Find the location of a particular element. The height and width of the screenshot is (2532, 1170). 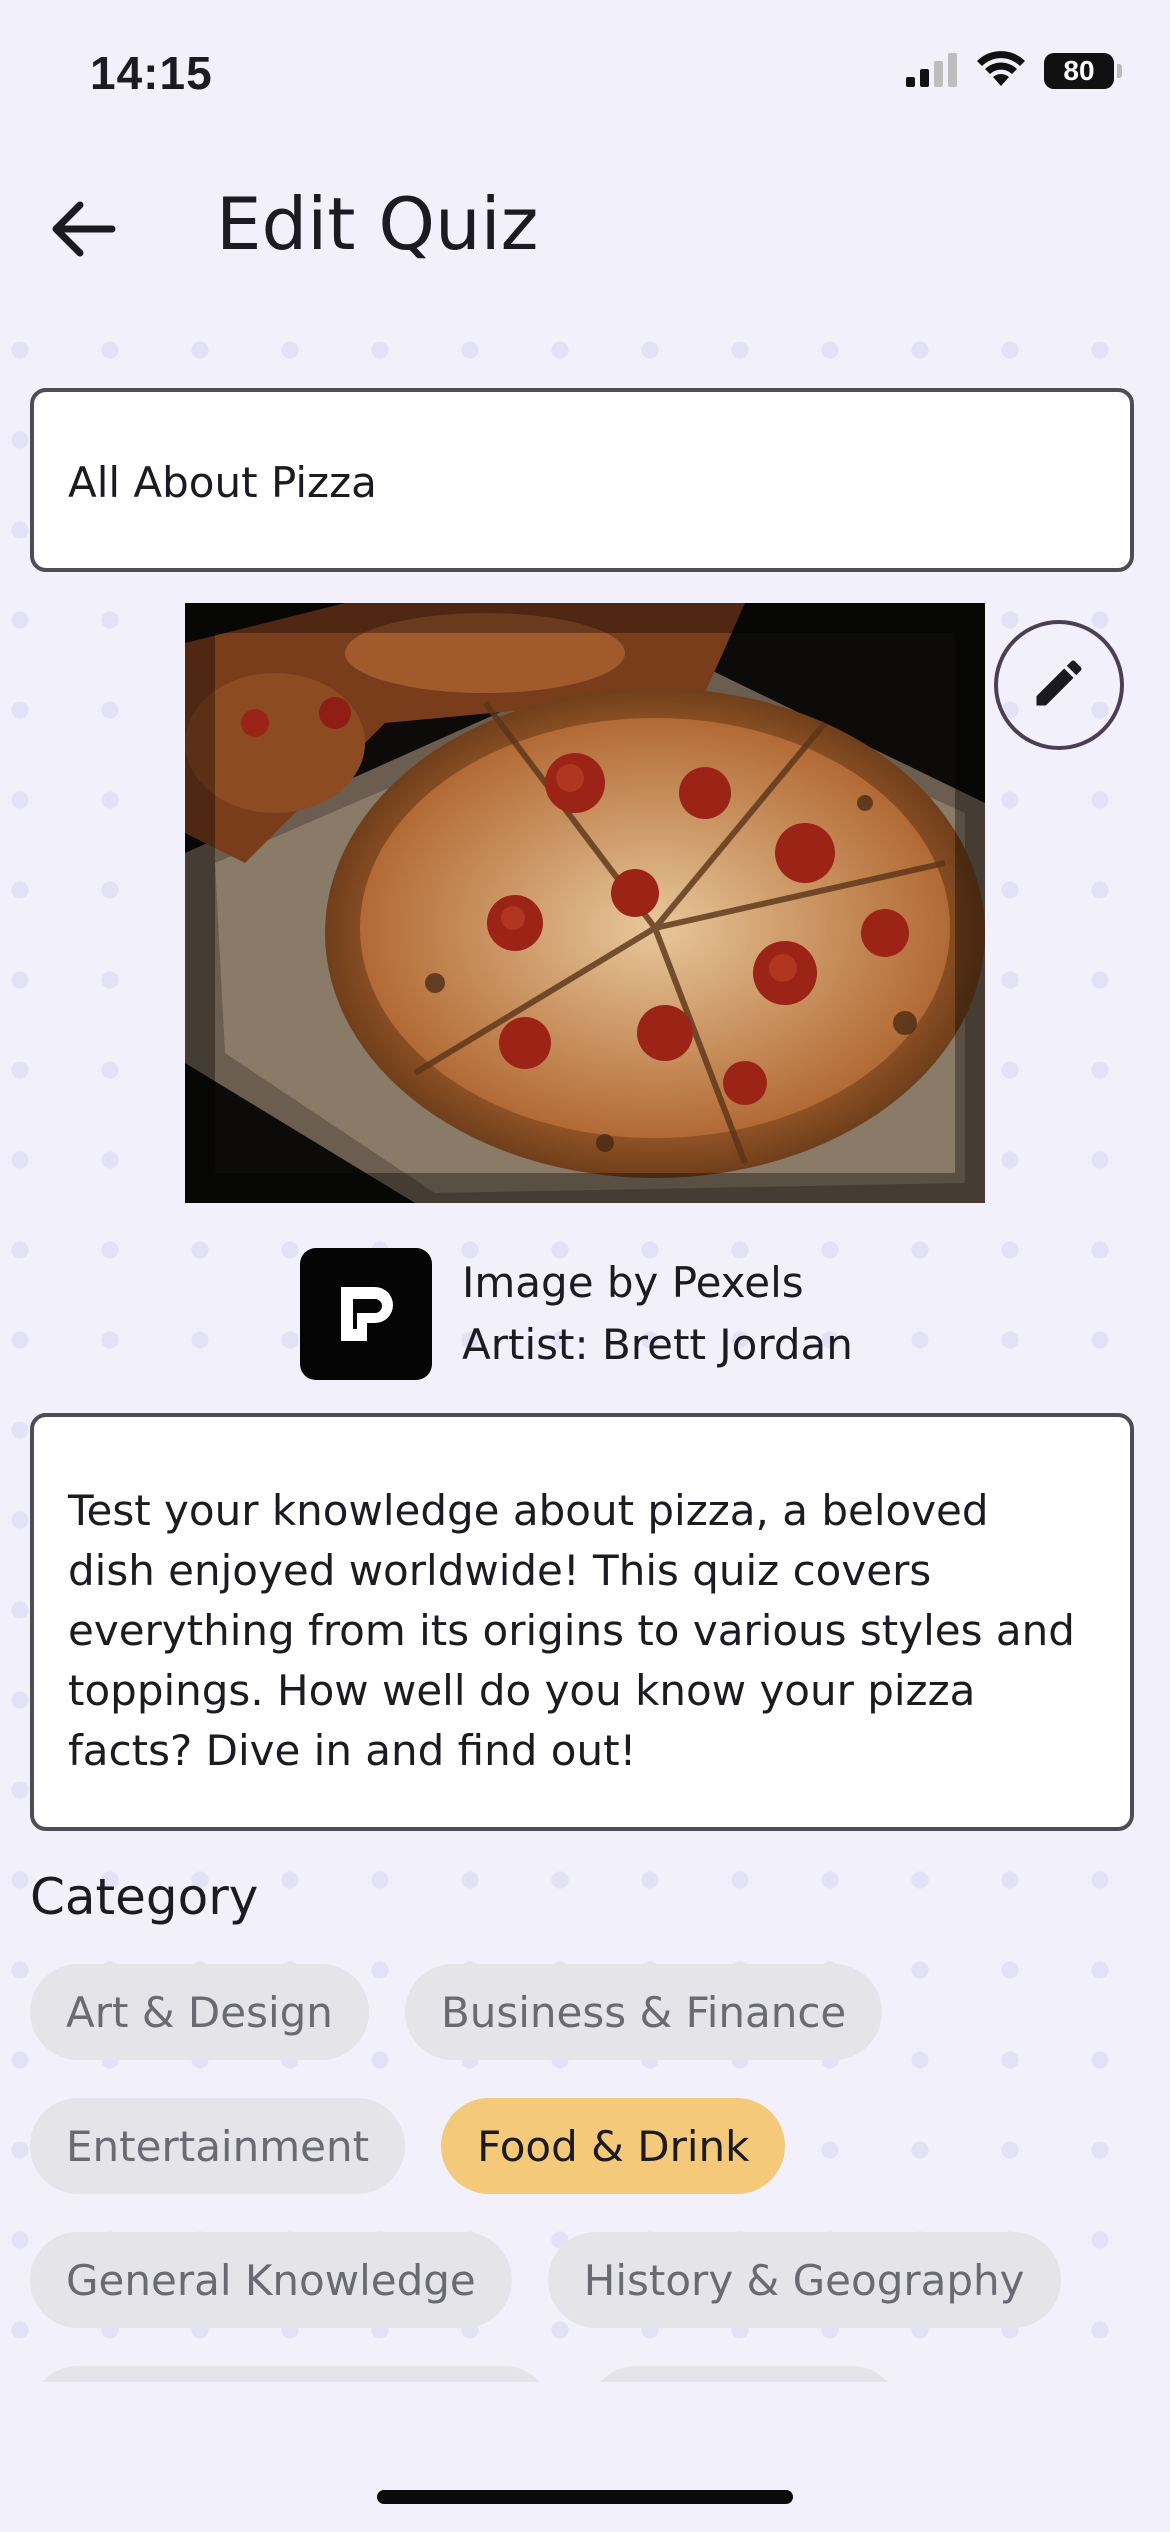

pencil-icon is located at coordinates (1059, 685).